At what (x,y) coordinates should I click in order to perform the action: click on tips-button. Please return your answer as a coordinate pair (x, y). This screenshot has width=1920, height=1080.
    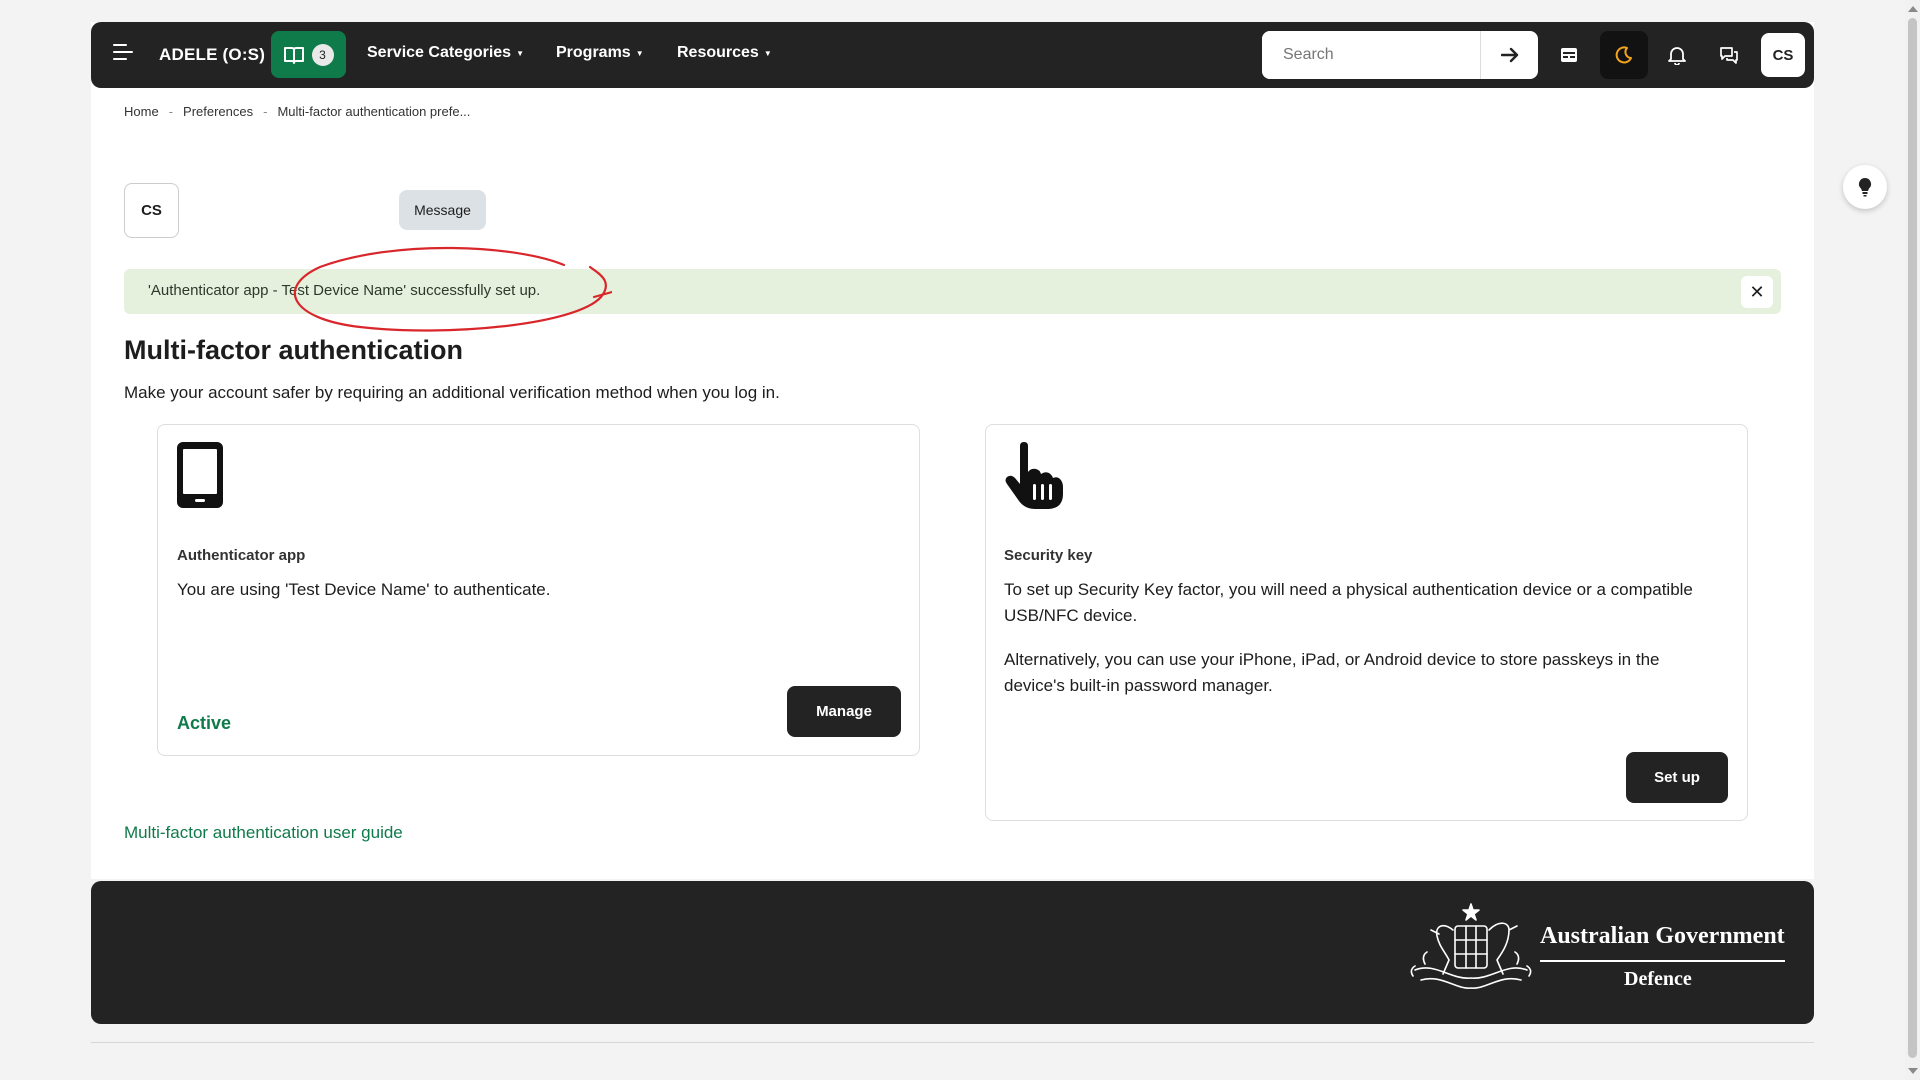
    Looking at the image, I should click on (1865, 187).